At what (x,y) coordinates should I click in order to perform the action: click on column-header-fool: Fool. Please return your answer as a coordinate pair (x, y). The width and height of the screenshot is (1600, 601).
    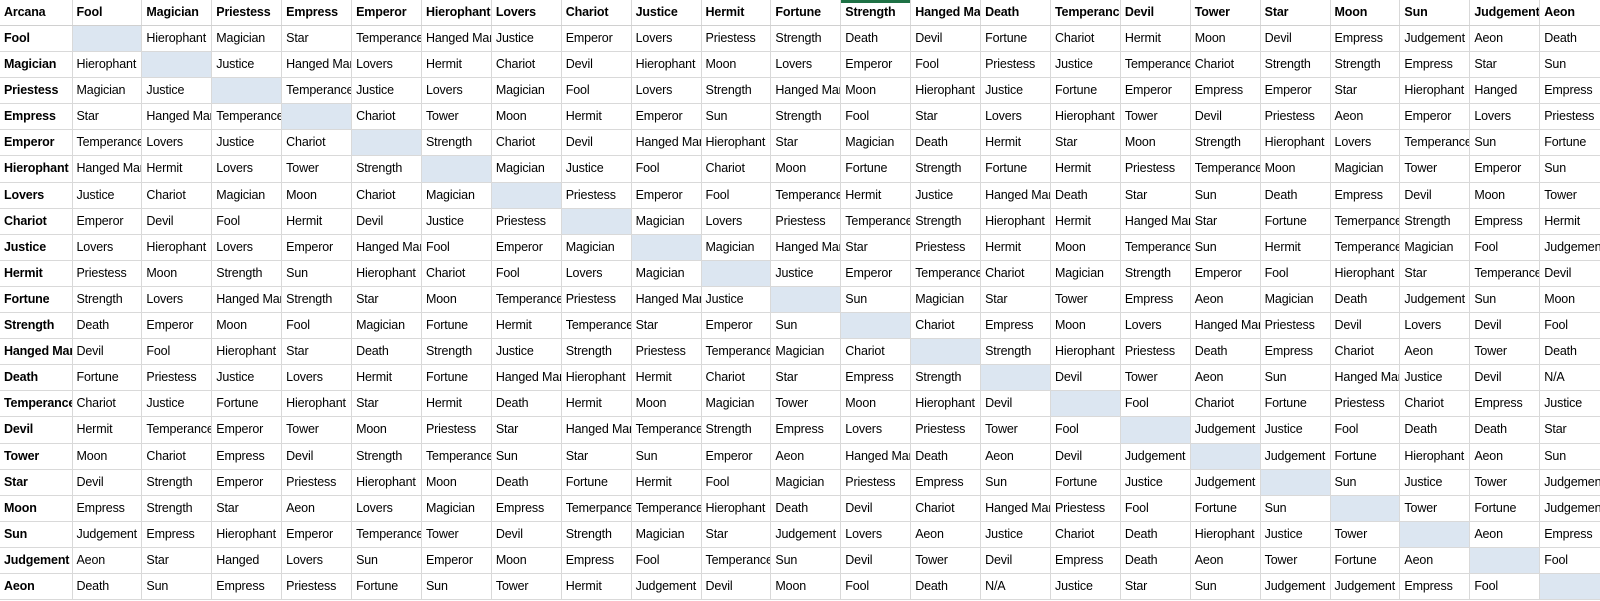
    Looking at the image, I should click on (107, 13).